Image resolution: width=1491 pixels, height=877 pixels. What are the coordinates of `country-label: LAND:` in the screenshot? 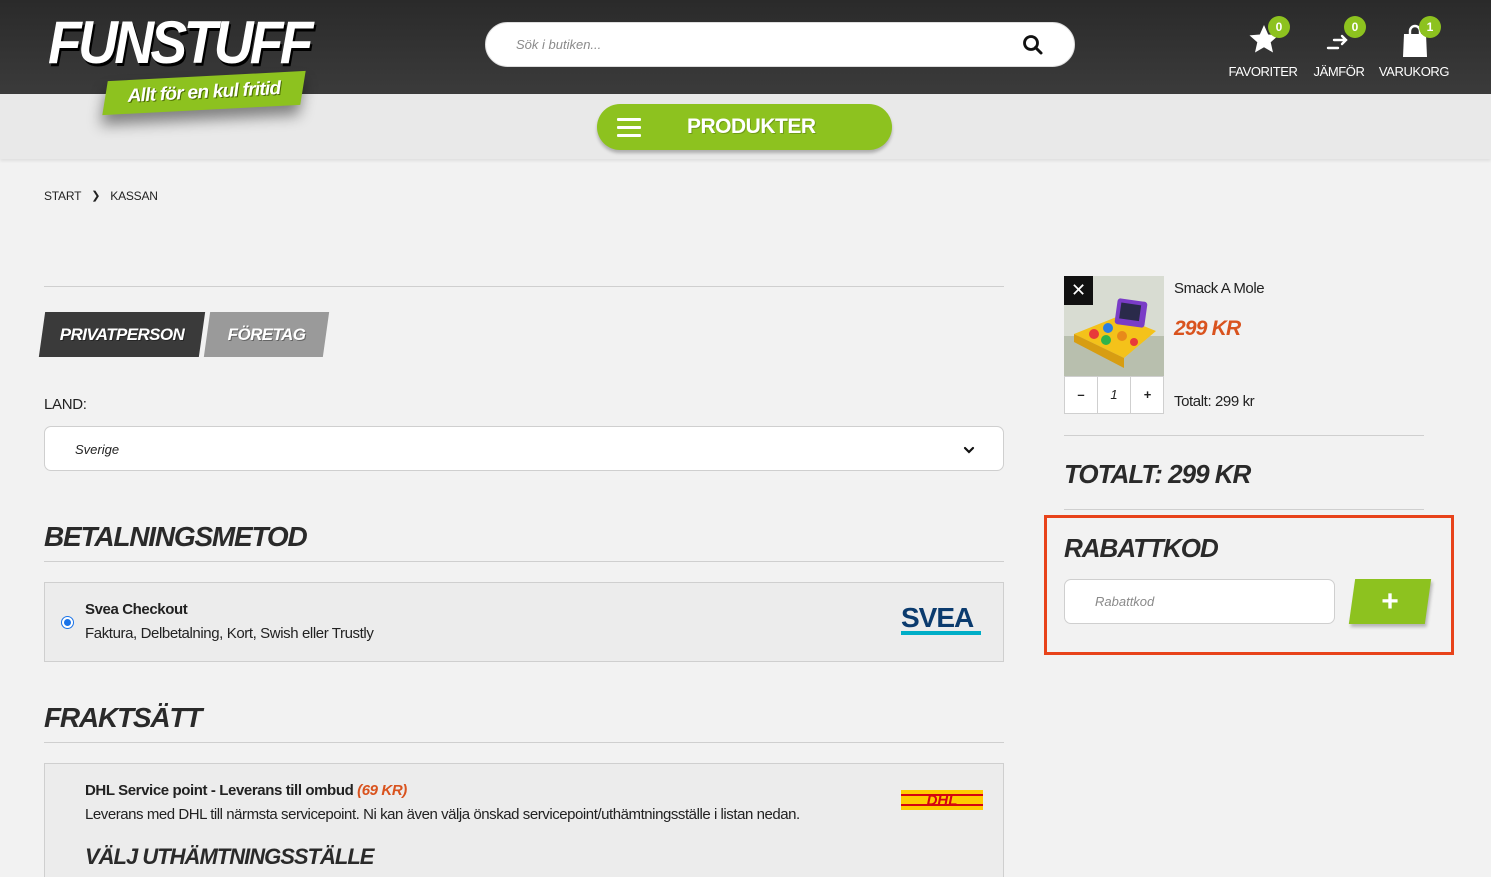 It's located at (65, 404).